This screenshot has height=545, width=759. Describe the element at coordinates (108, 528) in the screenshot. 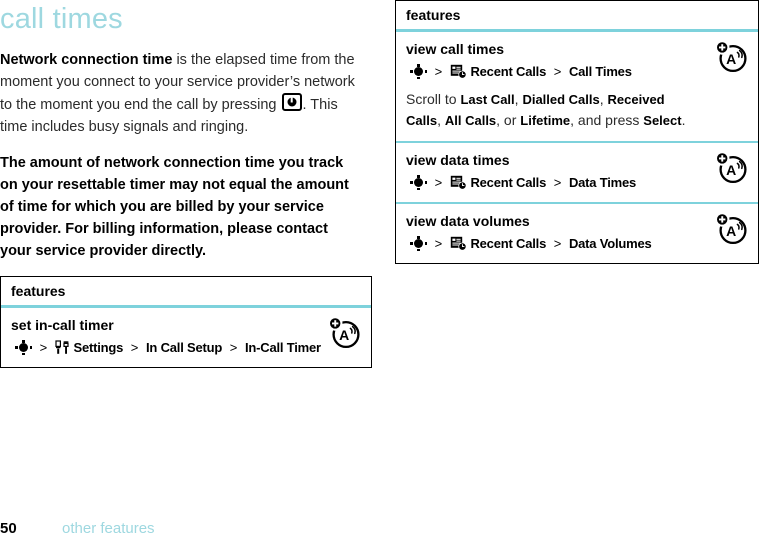

I see `footer-section-name: other features` at that location.